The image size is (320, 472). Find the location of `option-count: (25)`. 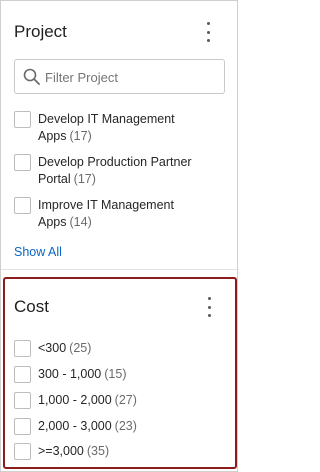

option-count: (25) is located at coordinates (80, 348).